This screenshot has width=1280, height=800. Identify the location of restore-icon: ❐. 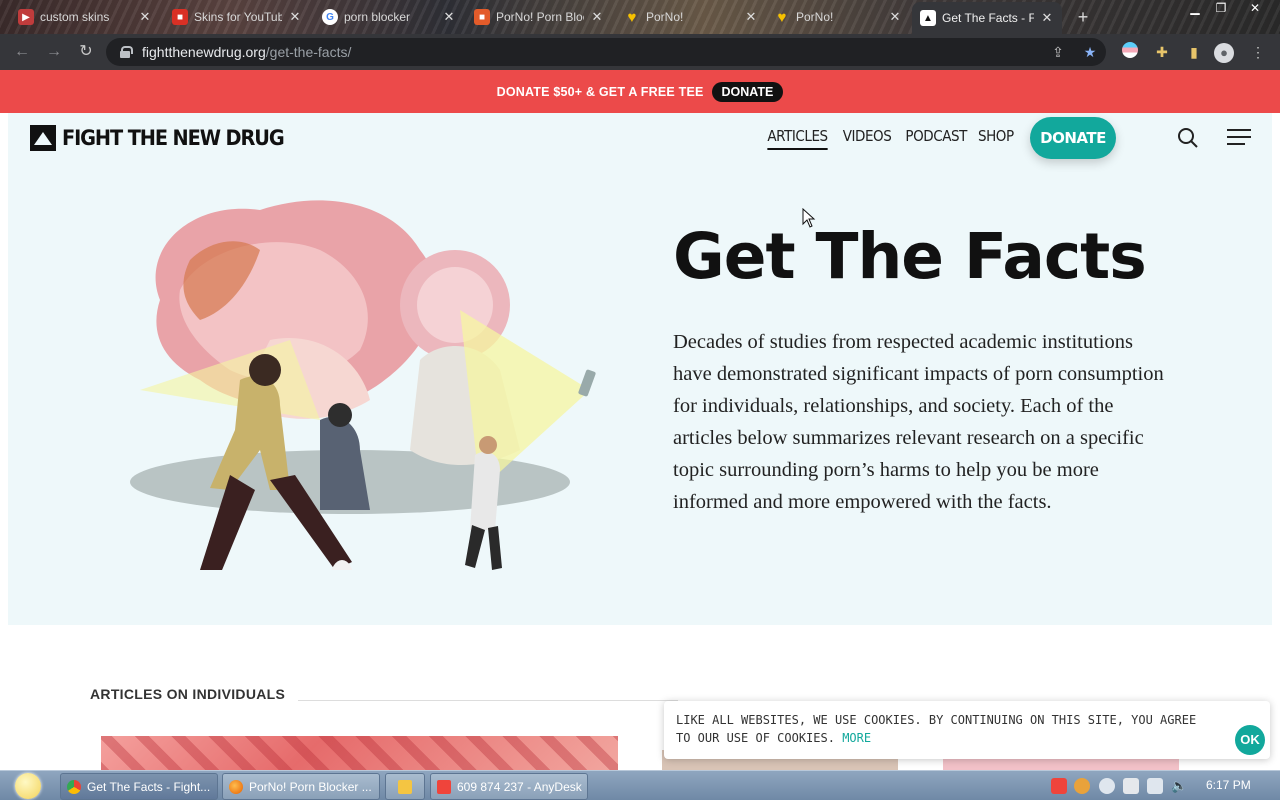
(1221, 9).